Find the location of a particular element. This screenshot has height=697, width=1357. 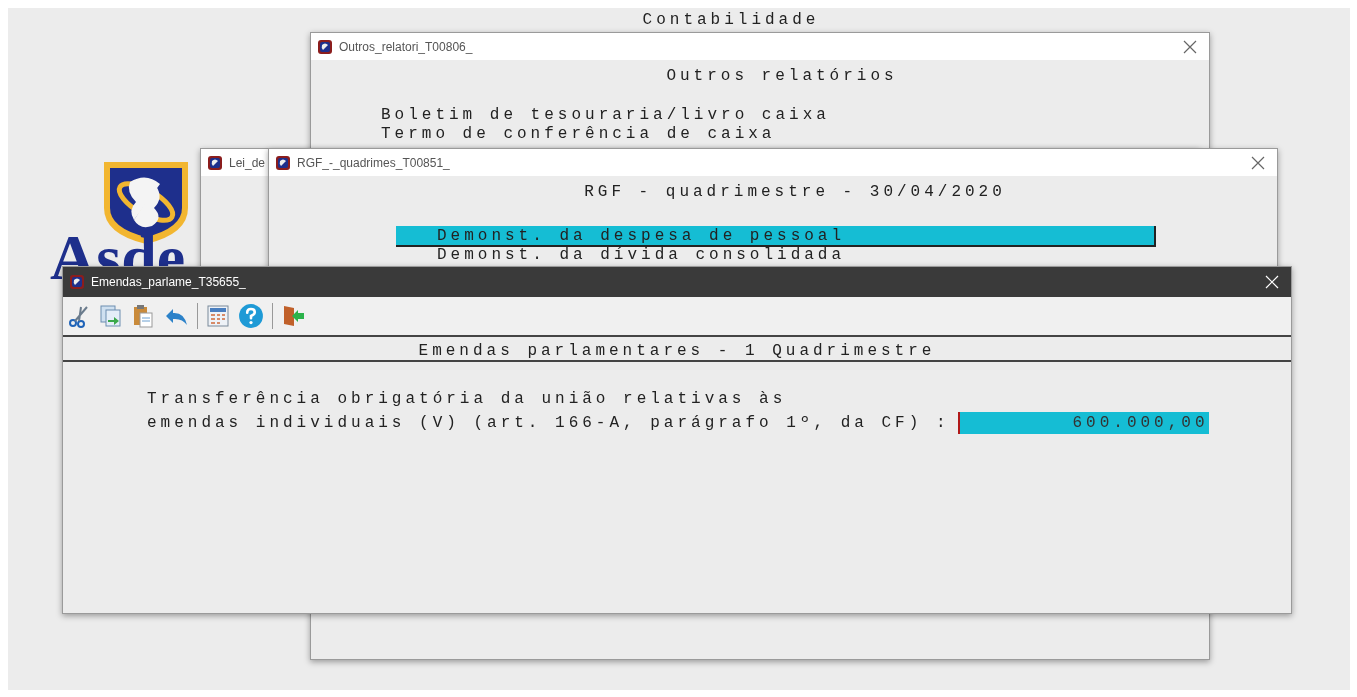

form-heading: Emendas parlamentares - 1 Quadrimestre is located at coordinates (677, 351).